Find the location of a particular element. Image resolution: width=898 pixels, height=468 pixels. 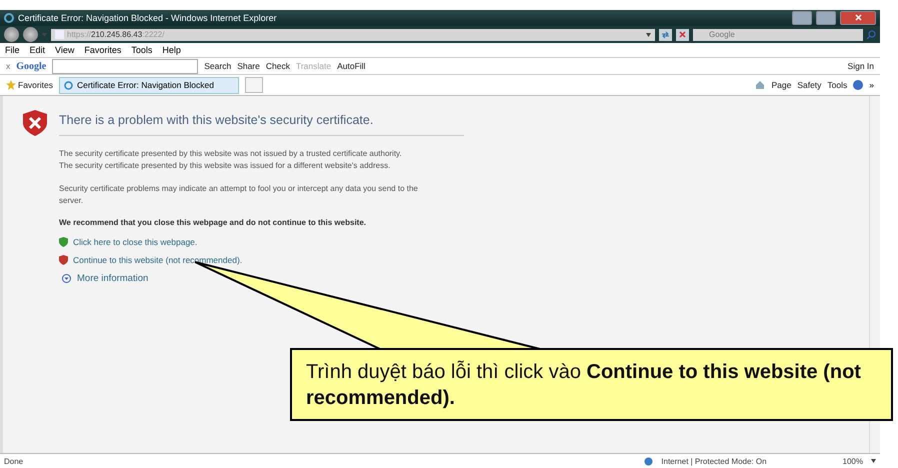

toolbar-button: AutoFill is located at coordinates (351, 66).